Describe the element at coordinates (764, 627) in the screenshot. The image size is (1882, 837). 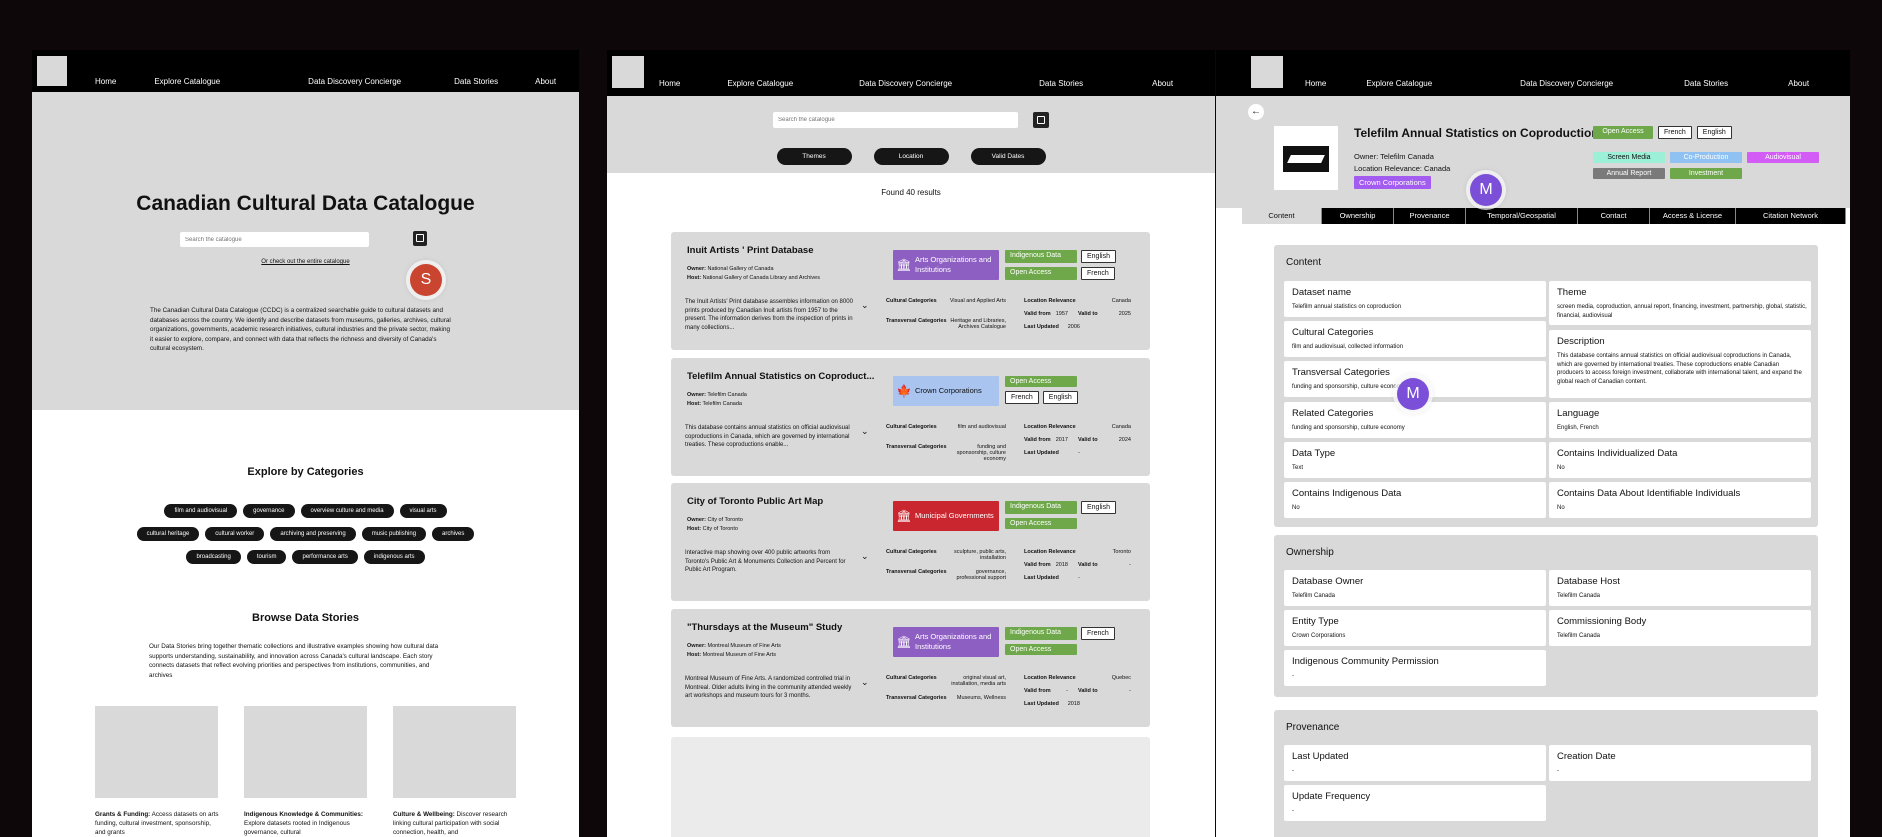
I see `result-title: "Thursdays at the Museum" Study` at that location.